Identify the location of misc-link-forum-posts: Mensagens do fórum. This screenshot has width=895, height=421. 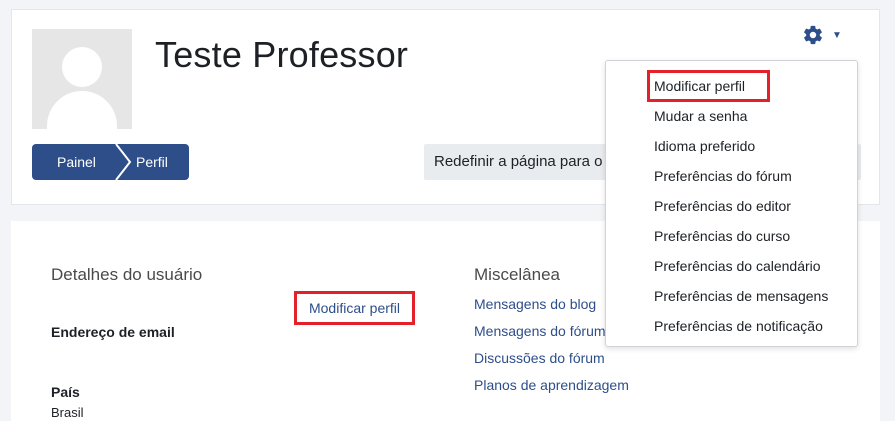
(540, 331).